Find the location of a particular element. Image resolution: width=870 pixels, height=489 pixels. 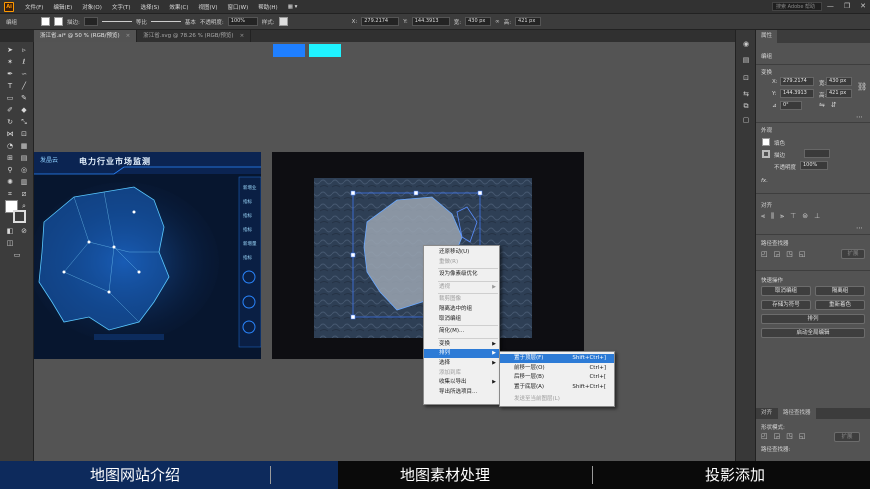

minimize-icon: — is located at coordinates (830, 6).